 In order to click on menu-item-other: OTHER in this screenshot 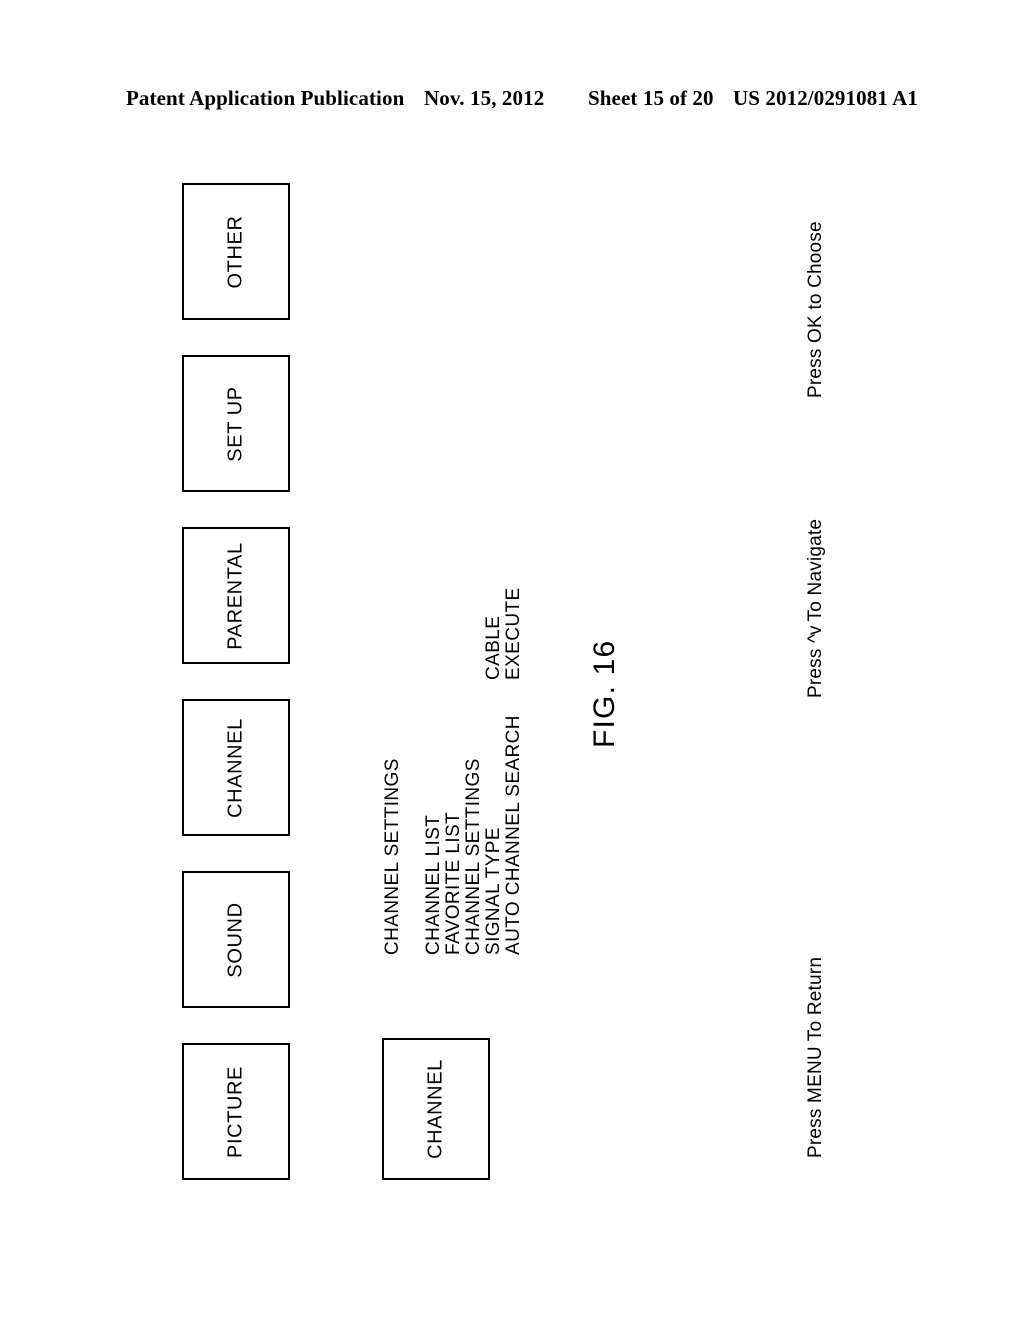, I will do `click(236, 251)`.